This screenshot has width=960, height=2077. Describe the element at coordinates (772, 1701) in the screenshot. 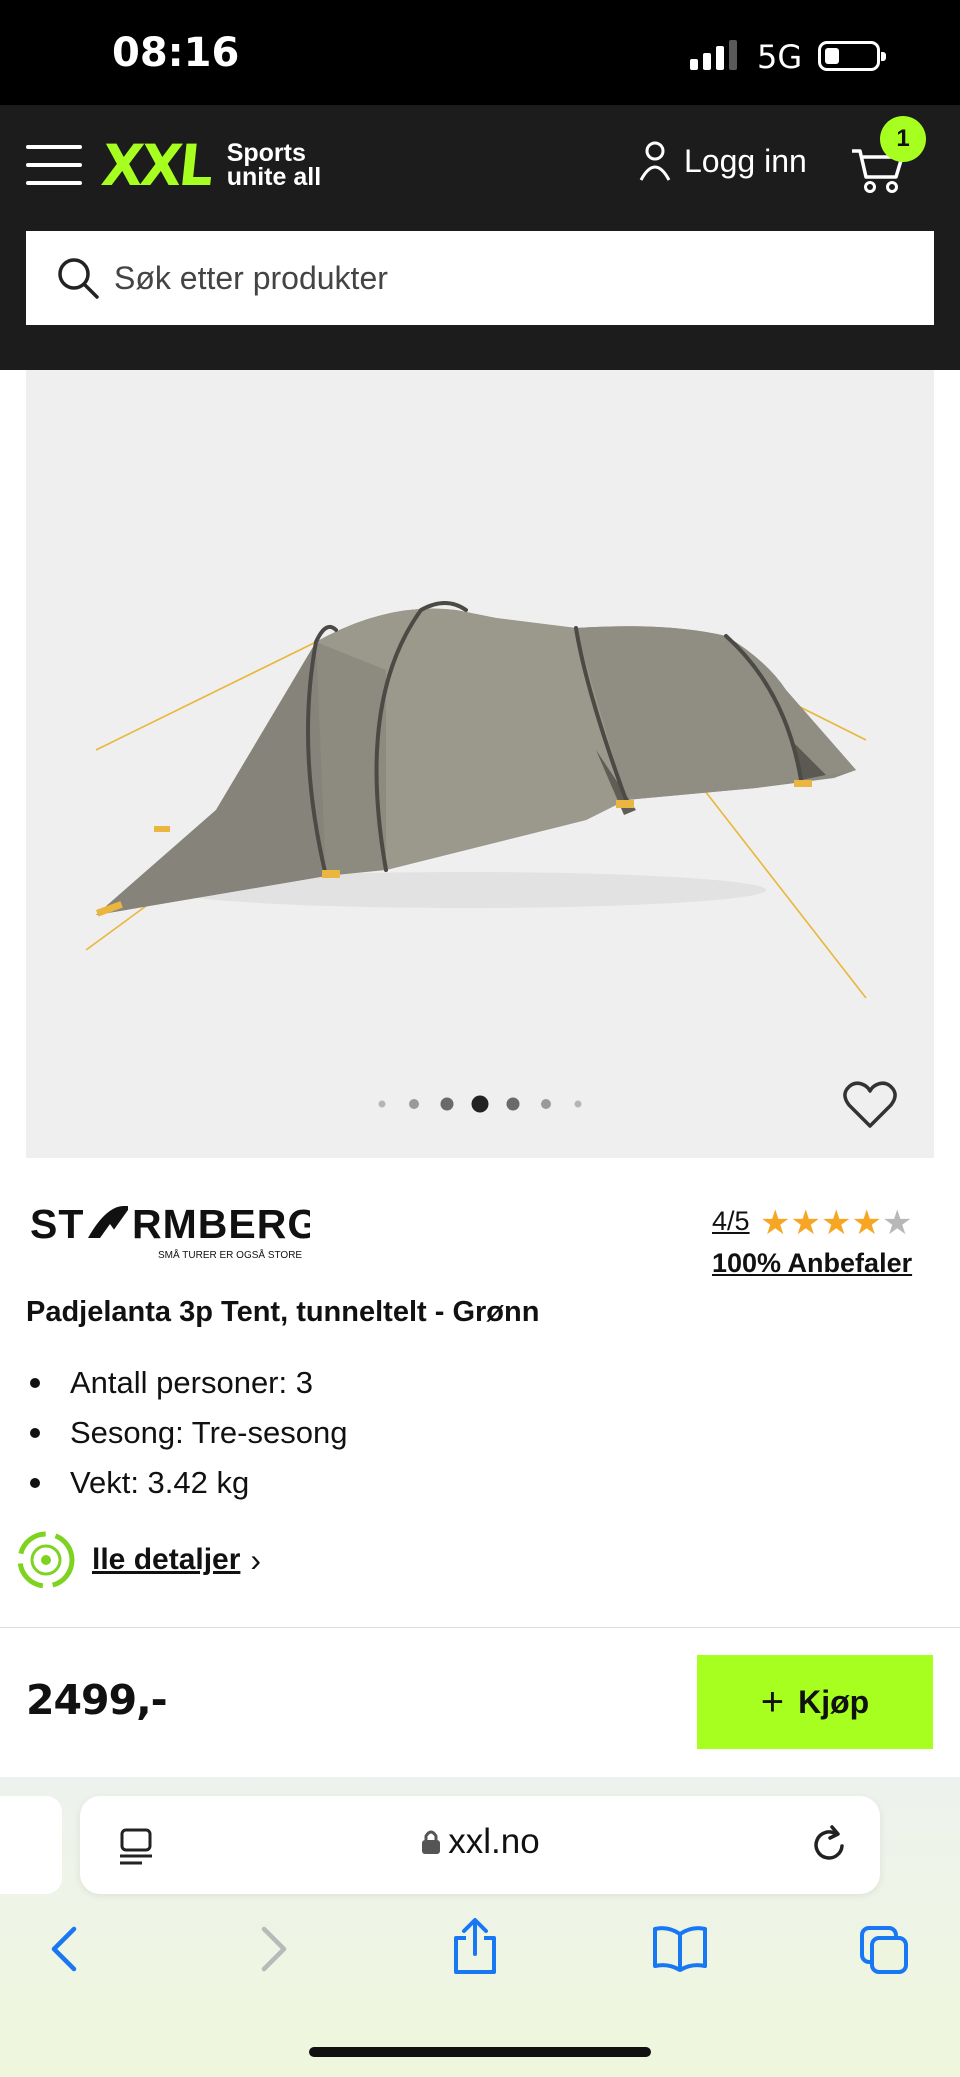

I see `plus-icon: +` at that location.